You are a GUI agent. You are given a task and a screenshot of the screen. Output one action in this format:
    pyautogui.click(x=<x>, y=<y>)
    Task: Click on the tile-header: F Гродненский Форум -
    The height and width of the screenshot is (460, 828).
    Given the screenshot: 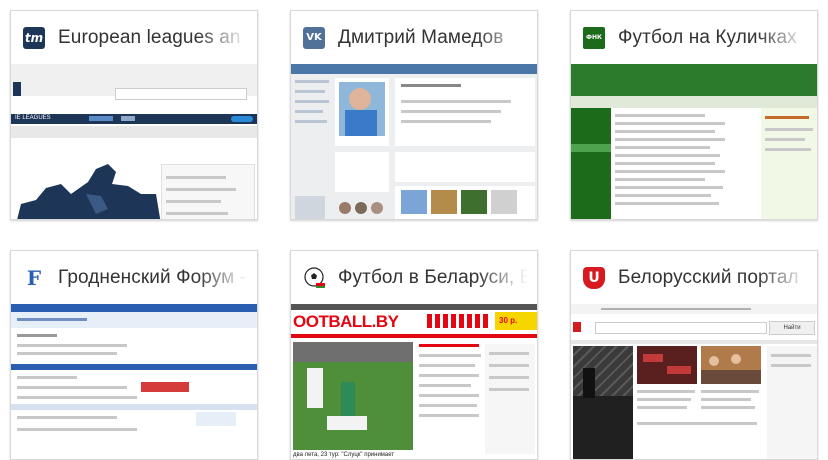 What is the action you would take?
    pyautogui.click(x=134, y=277)
    